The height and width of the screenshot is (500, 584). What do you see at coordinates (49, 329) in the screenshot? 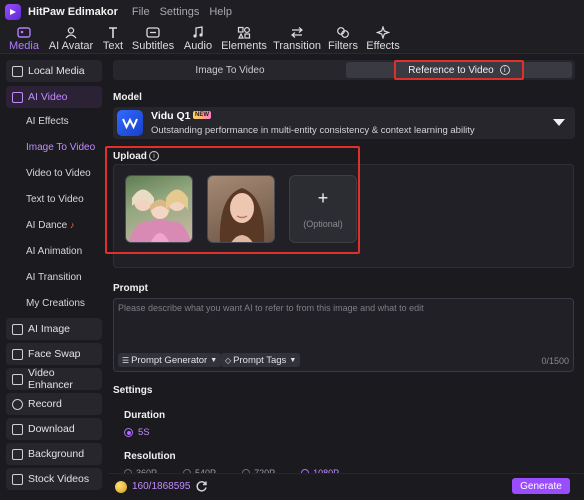
I see `sidebar-label: AI Image` at bounding box center [49, 329].